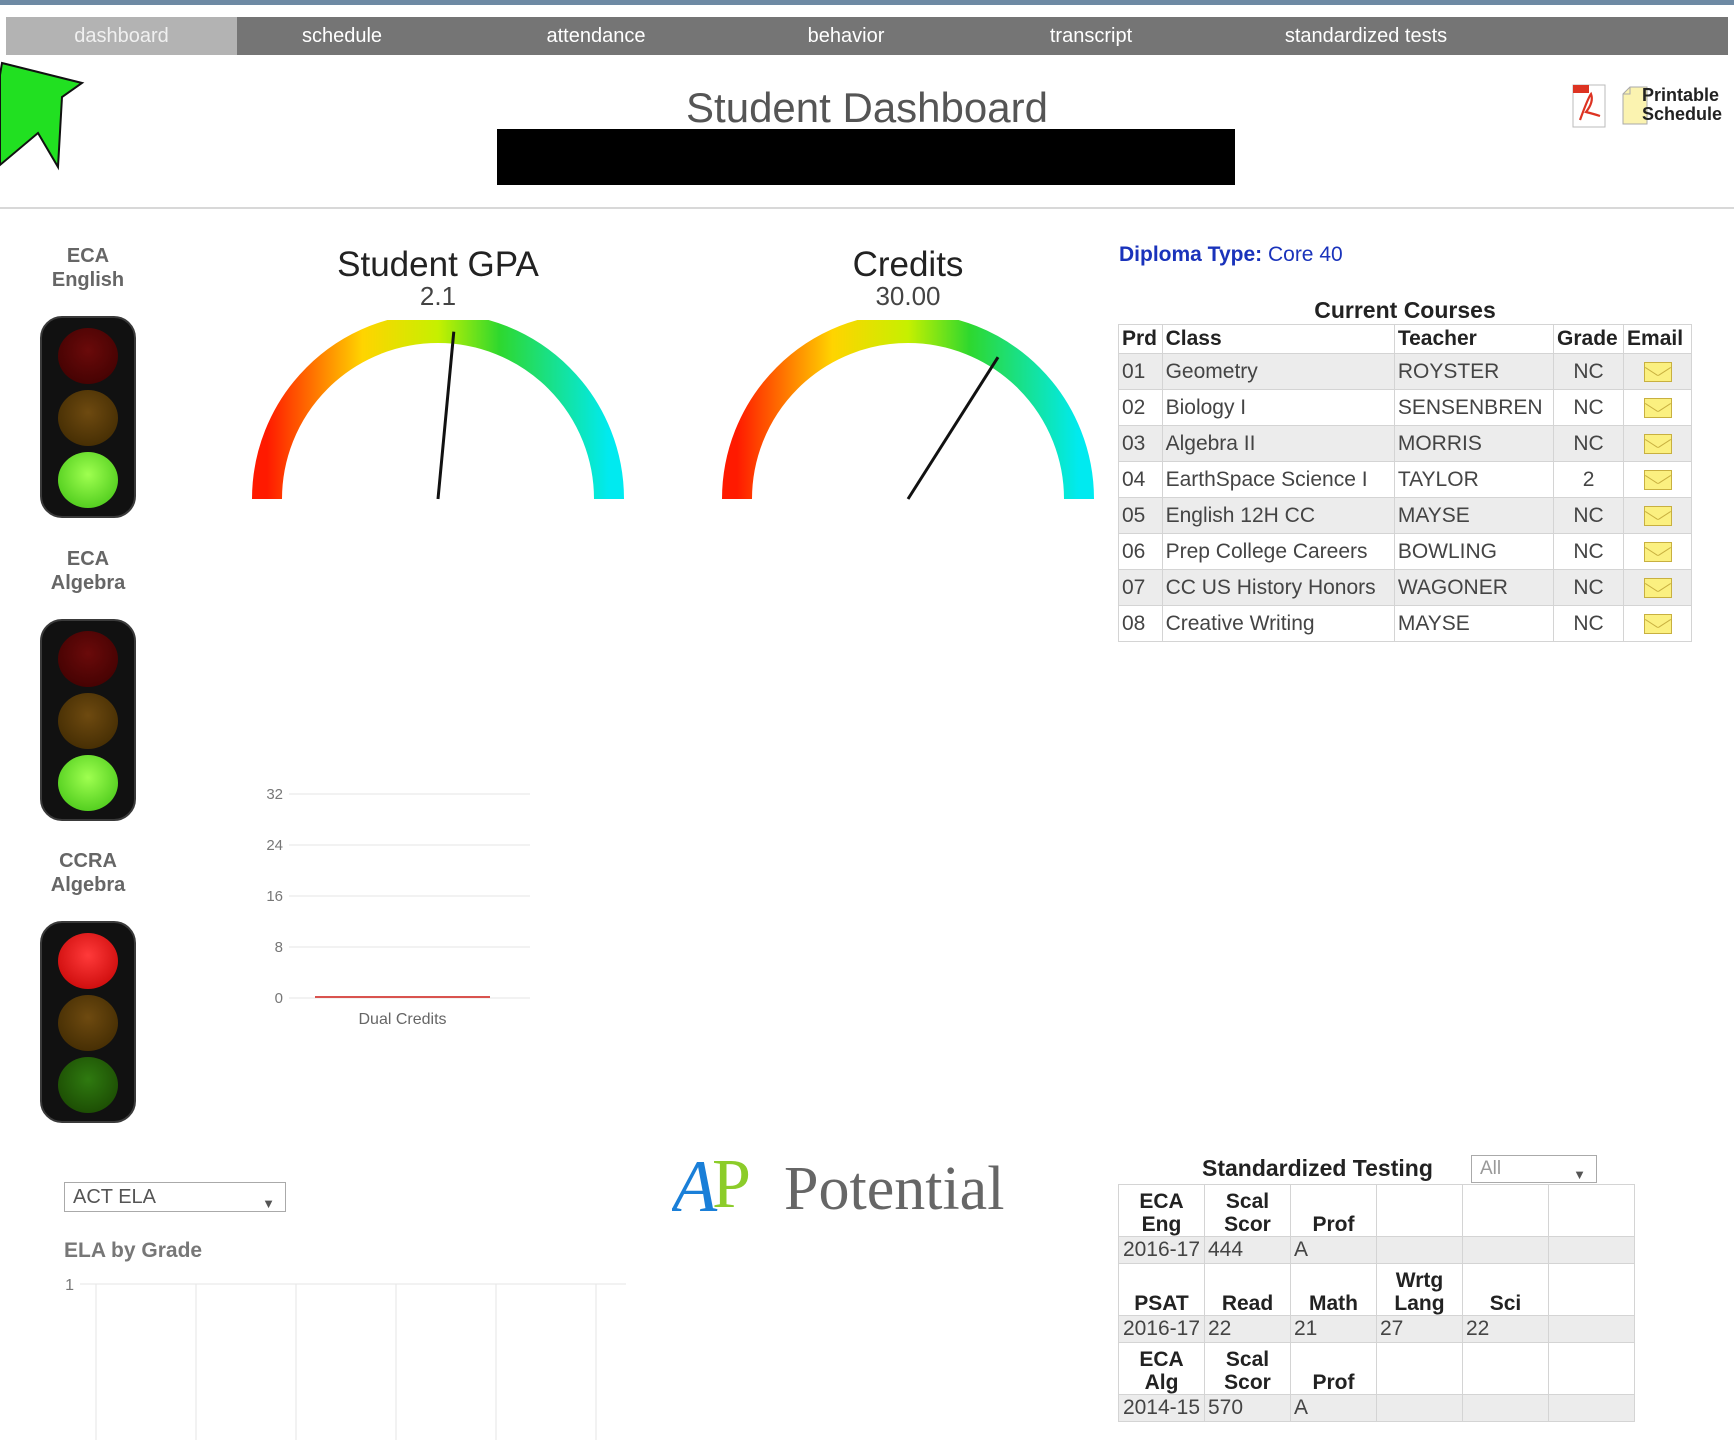  Describe the element at coordinates (1474, 371) in the screenshot. I see `course-teacher: ROYSTER` at that location.